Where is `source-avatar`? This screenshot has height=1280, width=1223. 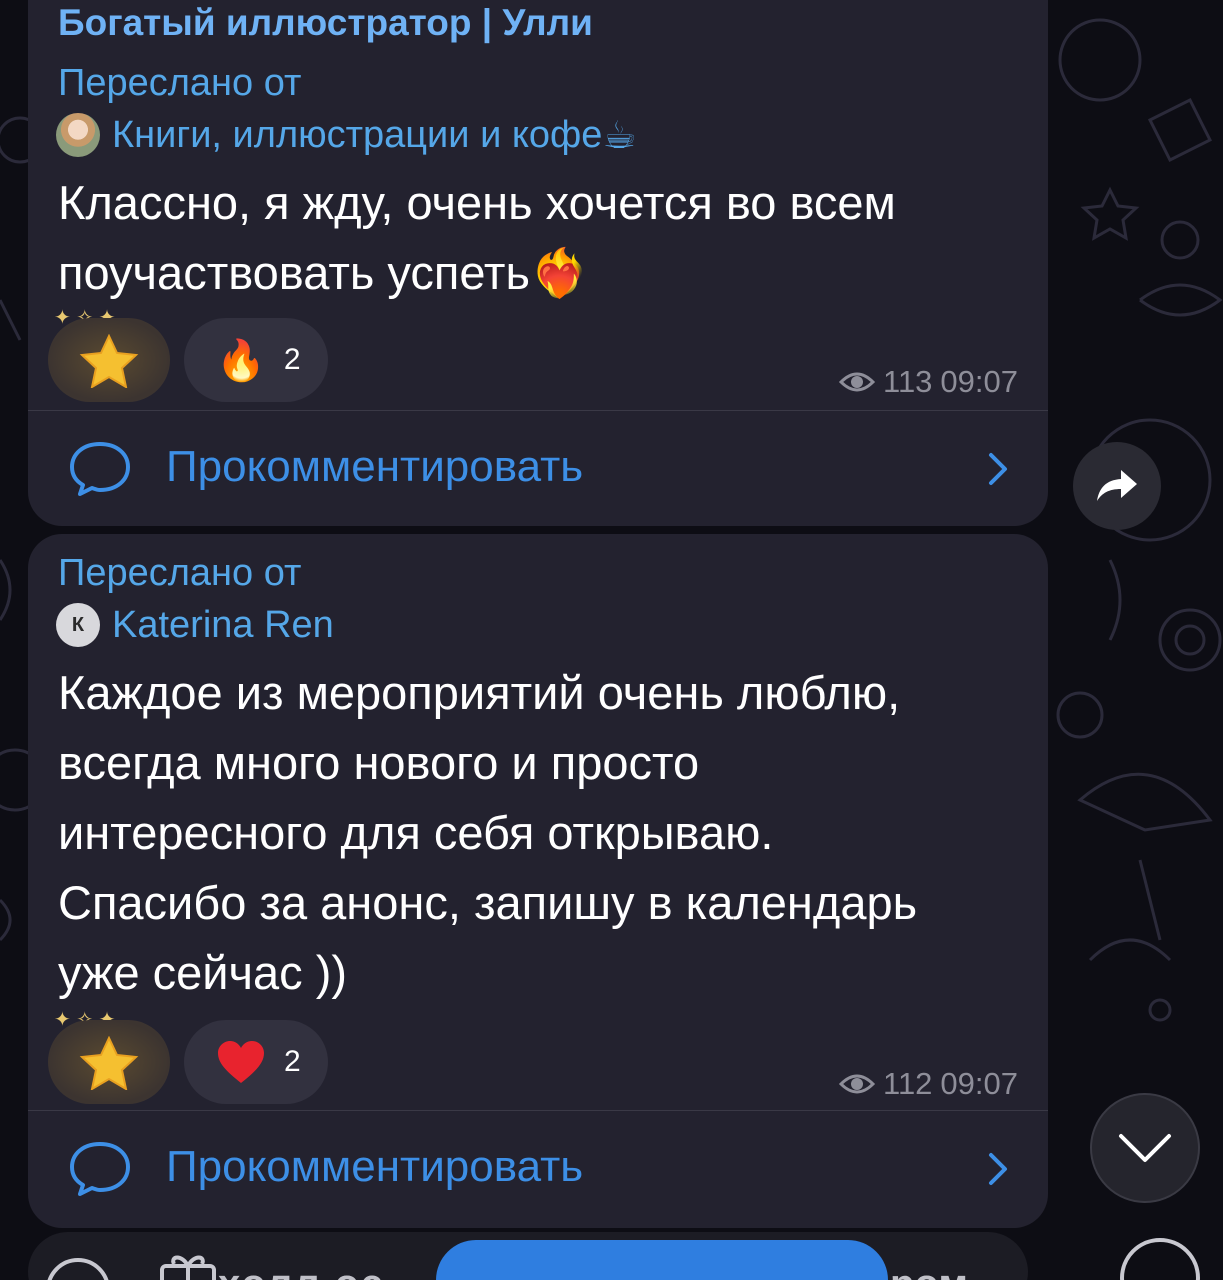 source-avatar is located at coordinates (78, 135).